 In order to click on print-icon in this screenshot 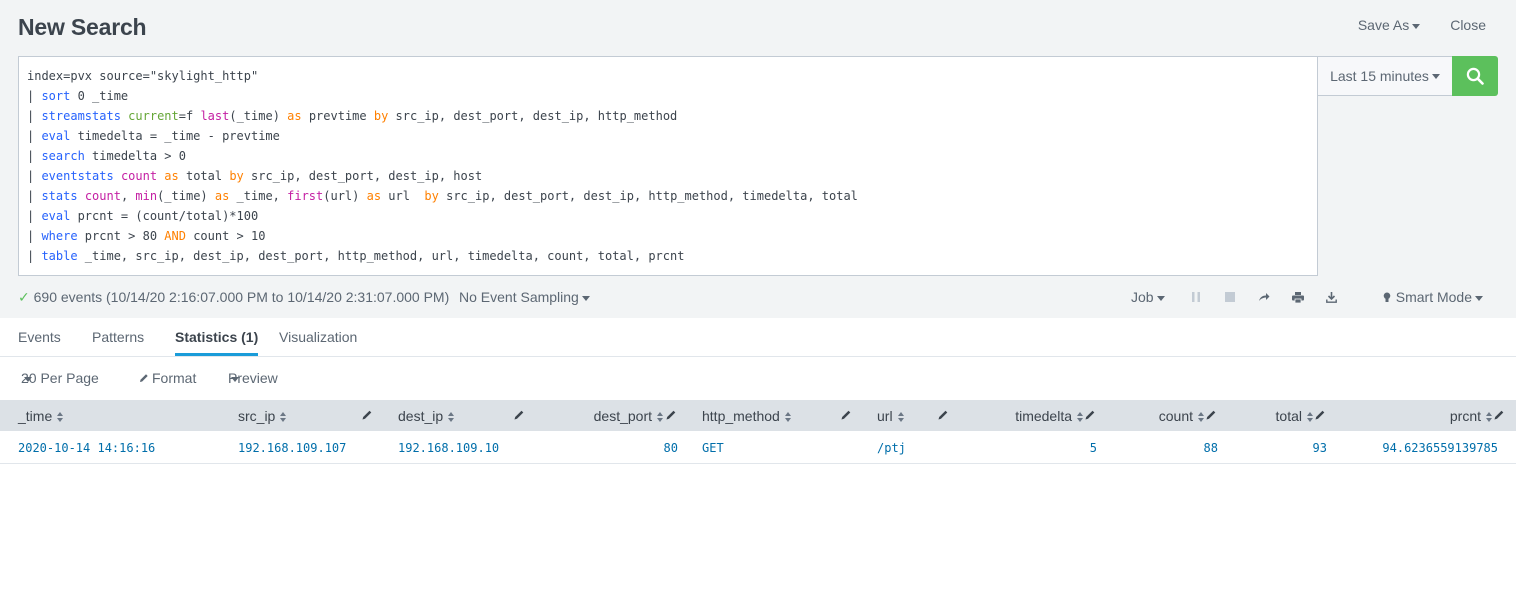, I will do `click(1298, 297)`.